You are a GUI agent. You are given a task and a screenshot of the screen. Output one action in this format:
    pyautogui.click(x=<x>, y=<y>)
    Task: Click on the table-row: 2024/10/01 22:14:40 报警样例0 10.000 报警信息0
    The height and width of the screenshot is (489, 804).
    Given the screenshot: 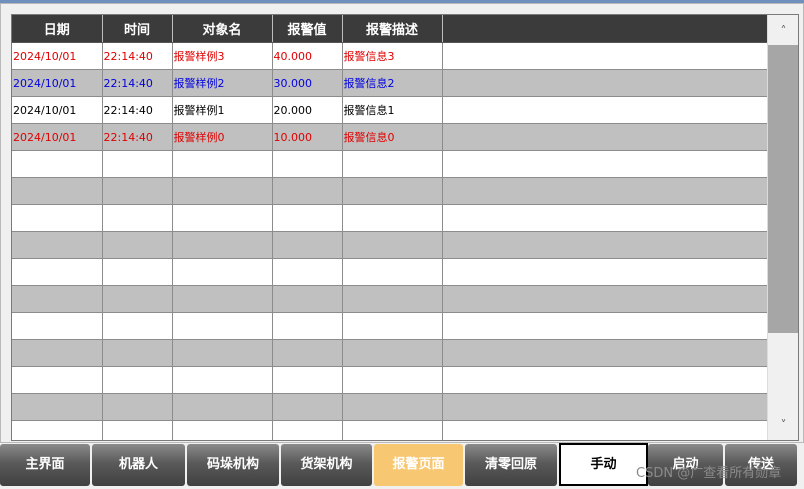 What is the action you would take?
    pyautogui.click(x=390, y=137)
    